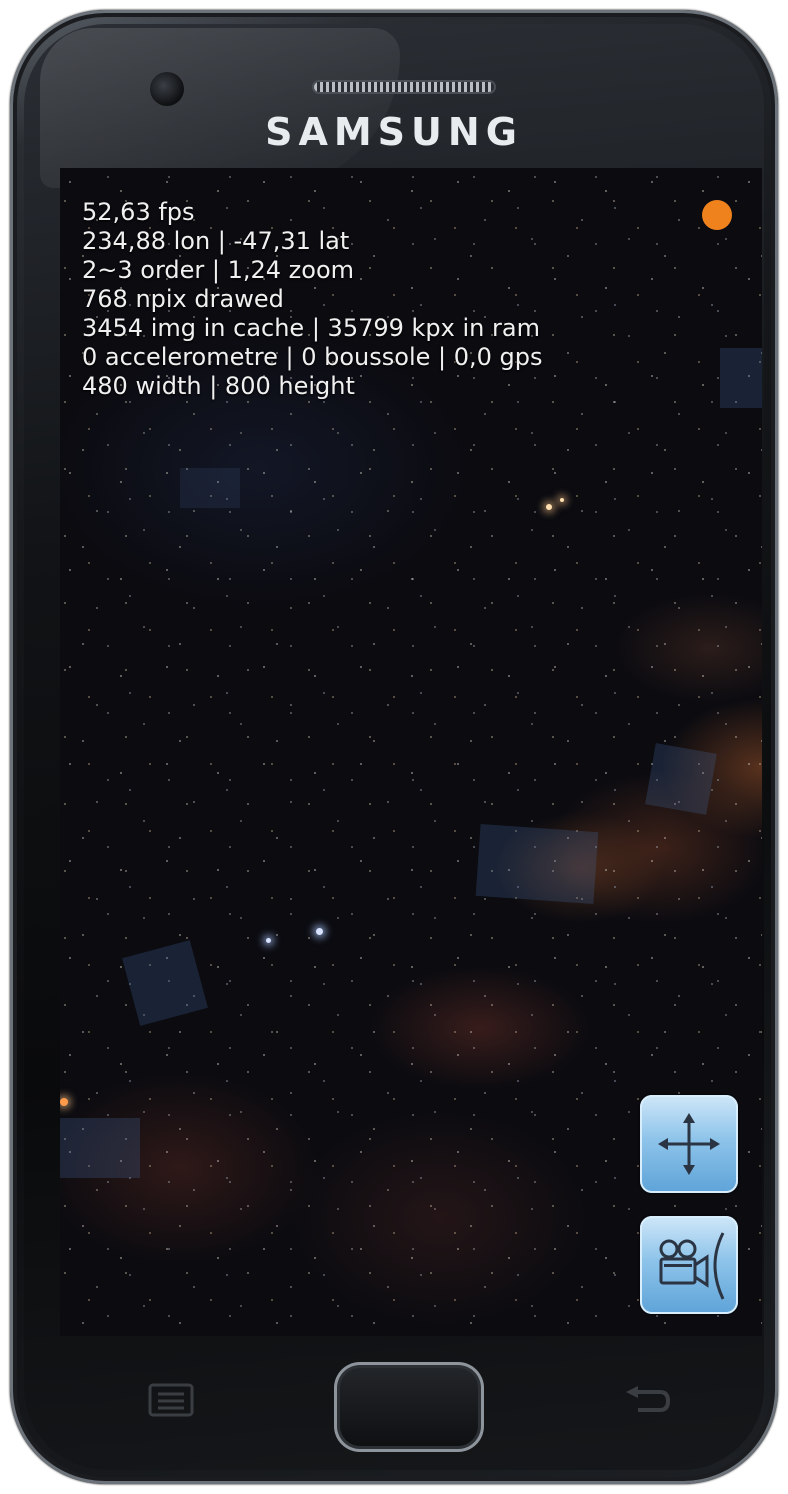 Image resolution: width=788 pixels, height=1494 pixels. What do you see at coordinates (218, 386) in the screenshot?
I see `screen-size-readout: 480 width | 800 height` at bounding box center [218, 386].